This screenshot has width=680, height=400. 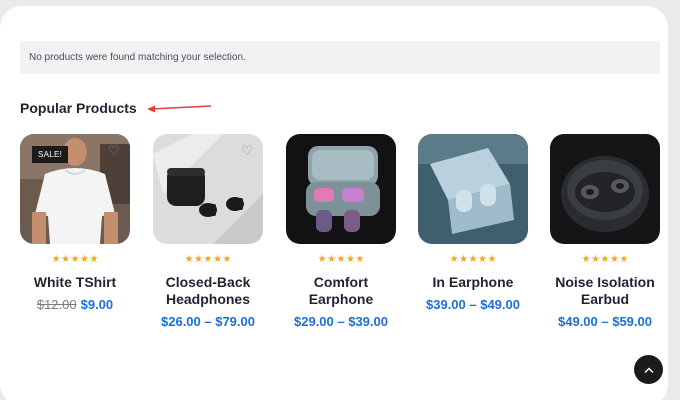 What do you see at coordinates (473, 282) in the screenshot?
I see `product-name: In Earphone` at bounding box center [473, 282].